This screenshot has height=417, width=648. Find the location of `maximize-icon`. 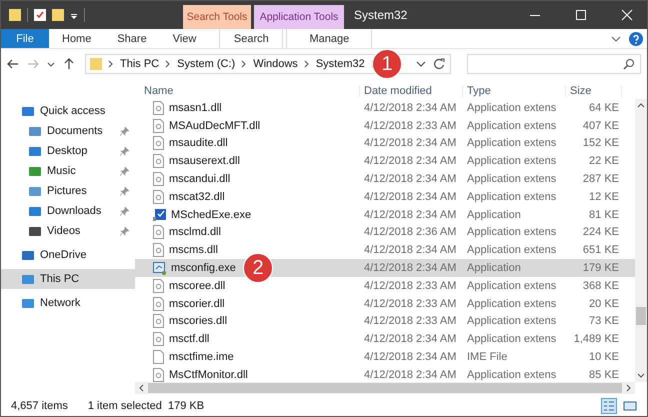

maximize-icon is located at coordinates (581, 15).